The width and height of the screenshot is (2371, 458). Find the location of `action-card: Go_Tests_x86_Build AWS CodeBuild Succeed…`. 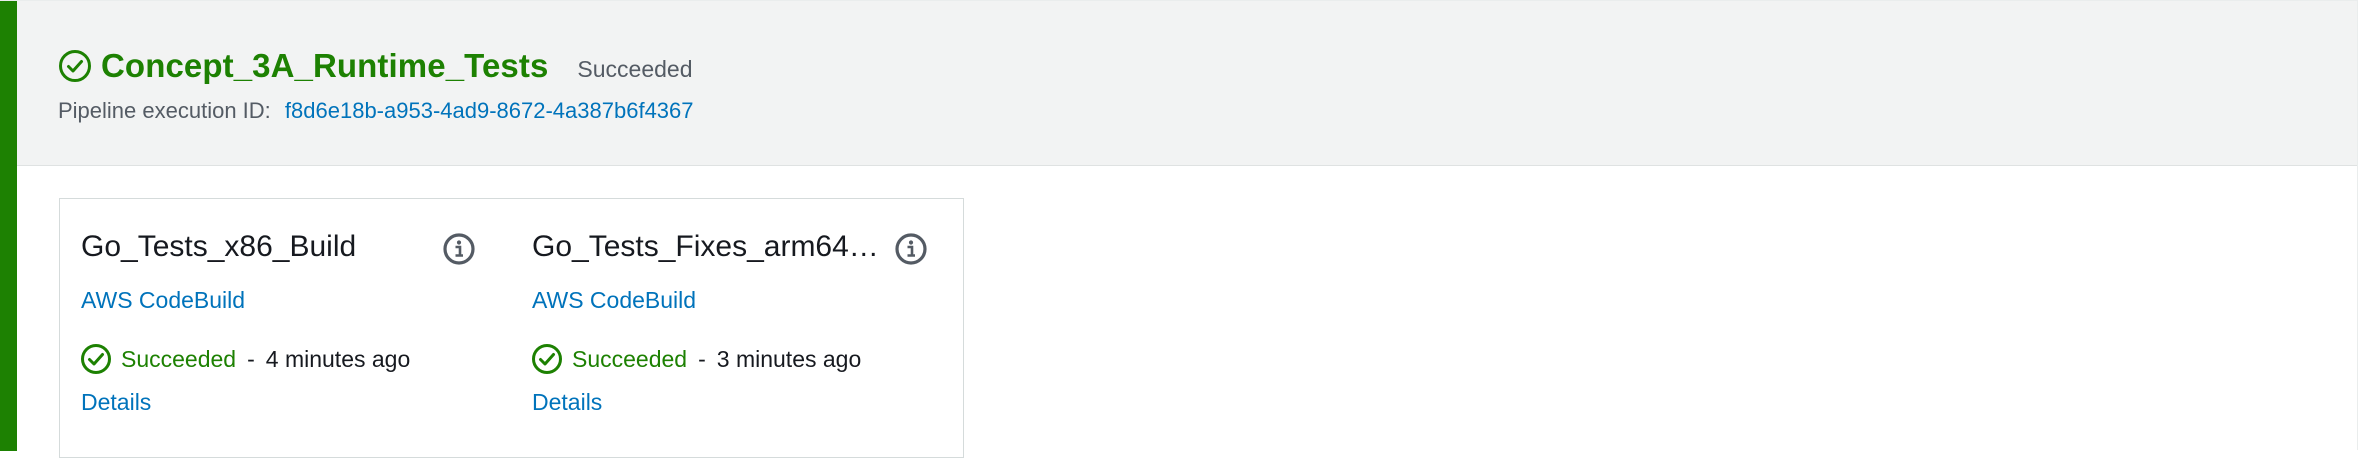

action-card: Go_Tests_x86_Build AWS CodeBuild Succeed… is located at coordinates (285, 328).